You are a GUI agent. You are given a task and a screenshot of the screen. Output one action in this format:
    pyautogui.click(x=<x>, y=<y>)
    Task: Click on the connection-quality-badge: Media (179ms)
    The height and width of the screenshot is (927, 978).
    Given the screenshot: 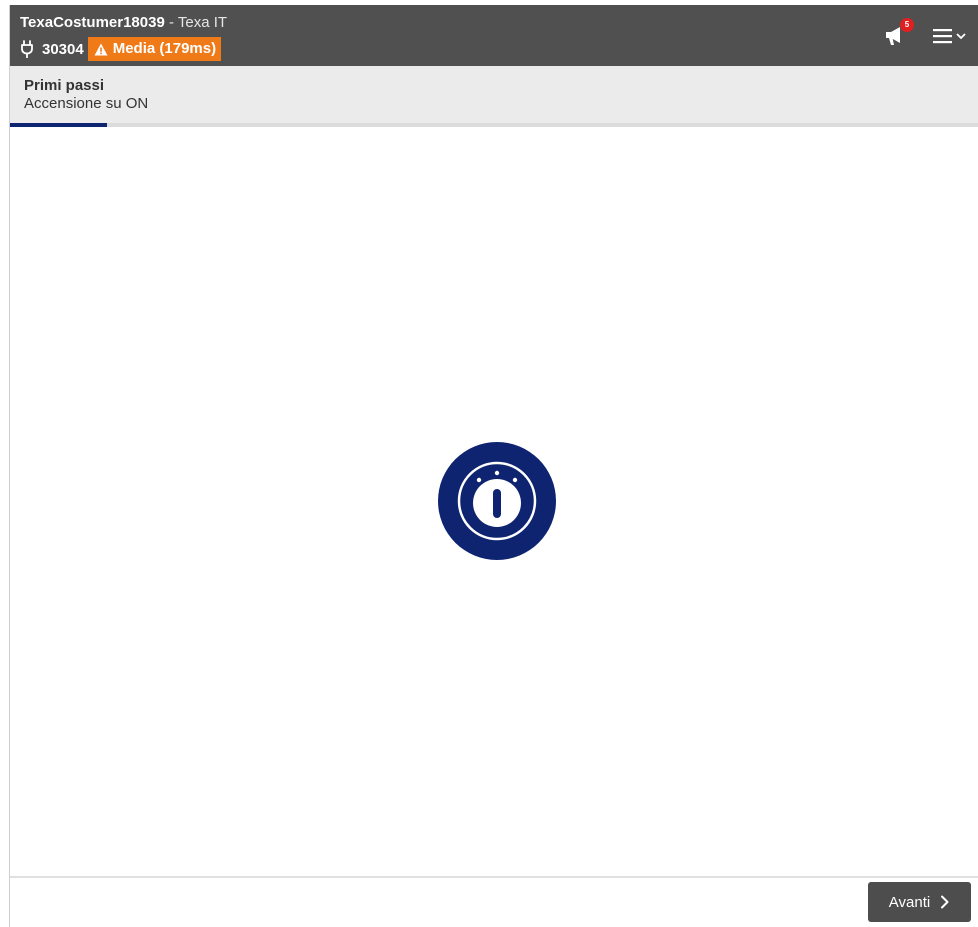 What is the action you would take?
    pyautogui.click(x=154, y=49)
    